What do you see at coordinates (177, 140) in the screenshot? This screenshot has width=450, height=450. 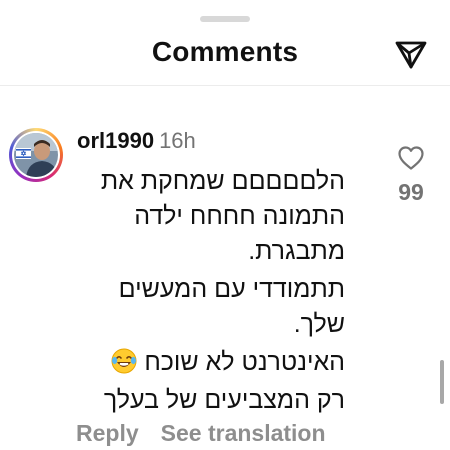 I see `comment-timestamp: 16h` at bounding box center [177, 140].